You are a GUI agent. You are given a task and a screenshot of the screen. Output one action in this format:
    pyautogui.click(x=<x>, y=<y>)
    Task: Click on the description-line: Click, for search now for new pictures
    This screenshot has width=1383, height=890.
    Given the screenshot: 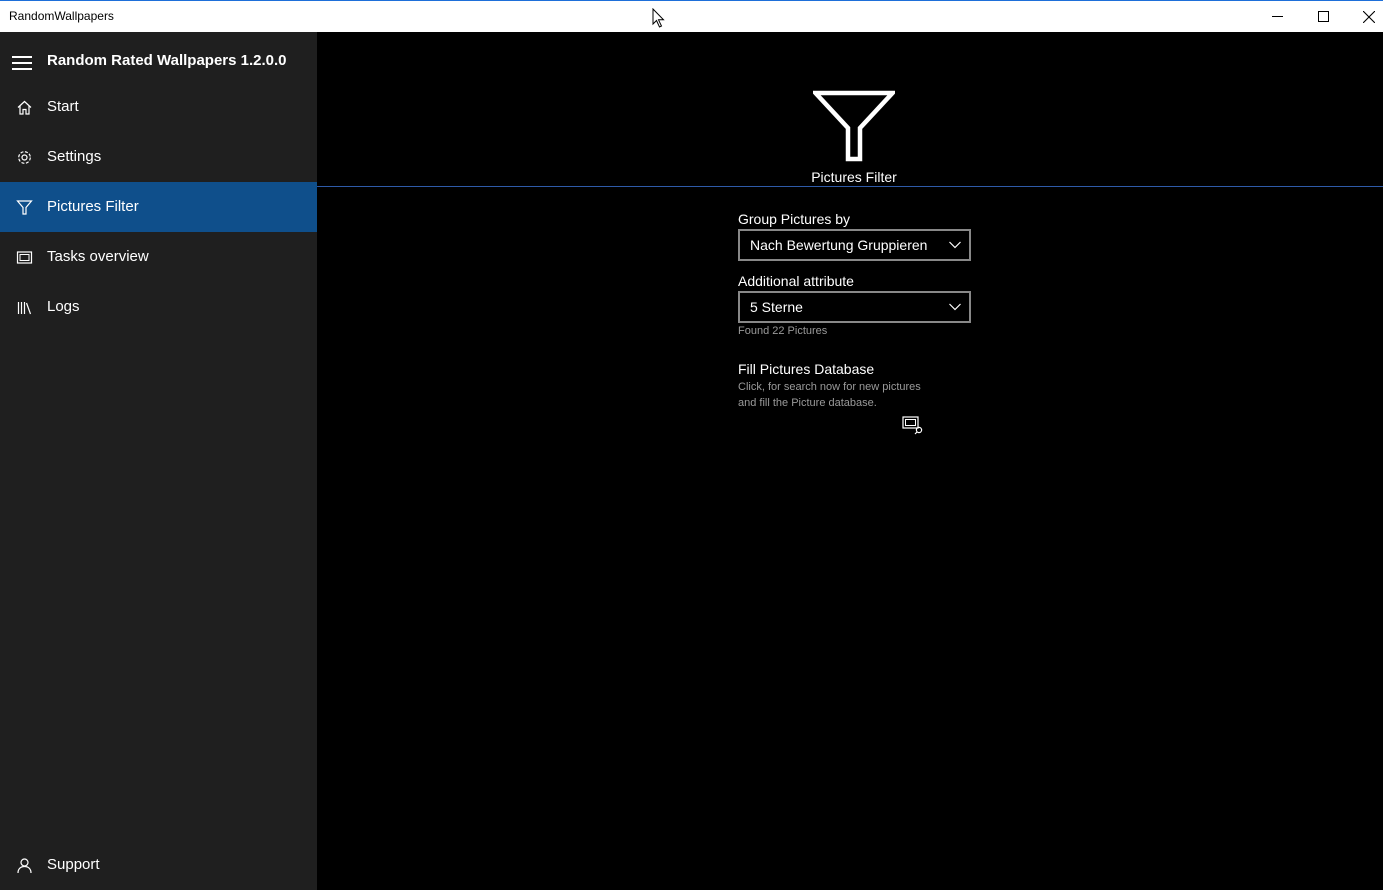 What is the action you would take?
    pyautogui.click(x=829, y=387)
    